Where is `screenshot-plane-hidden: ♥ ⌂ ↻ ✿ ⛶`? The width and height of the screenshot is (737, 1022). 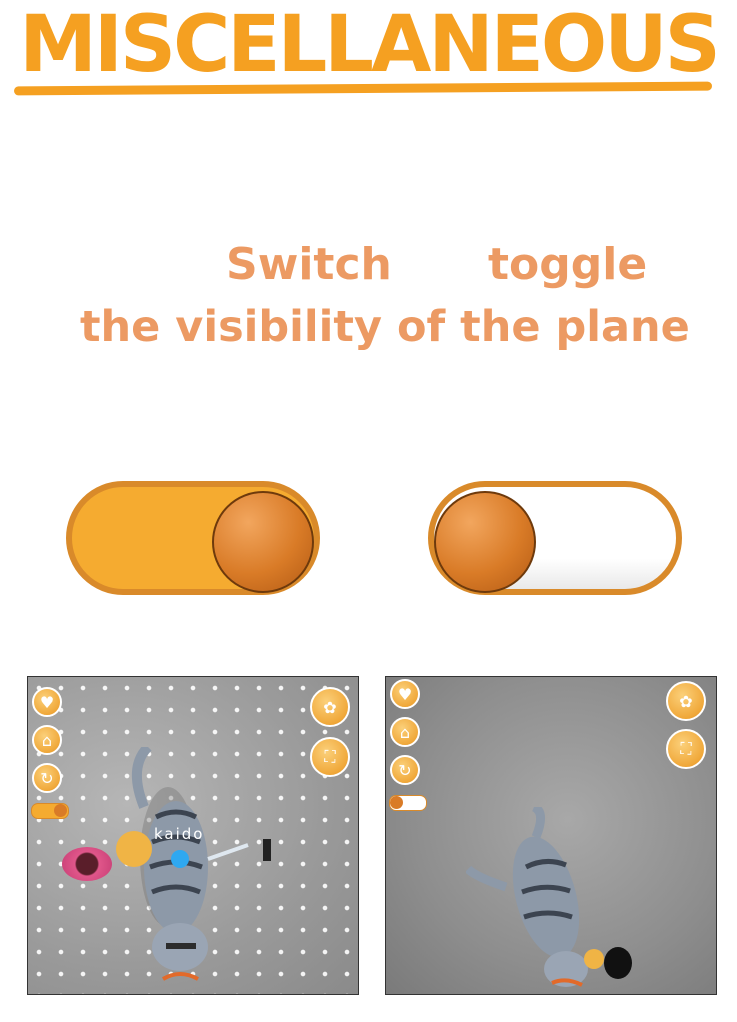 screenshot-plane-hidden: ♥ ⌂ ↻ ✿ ⛶ is located at coordinates (551, 835).